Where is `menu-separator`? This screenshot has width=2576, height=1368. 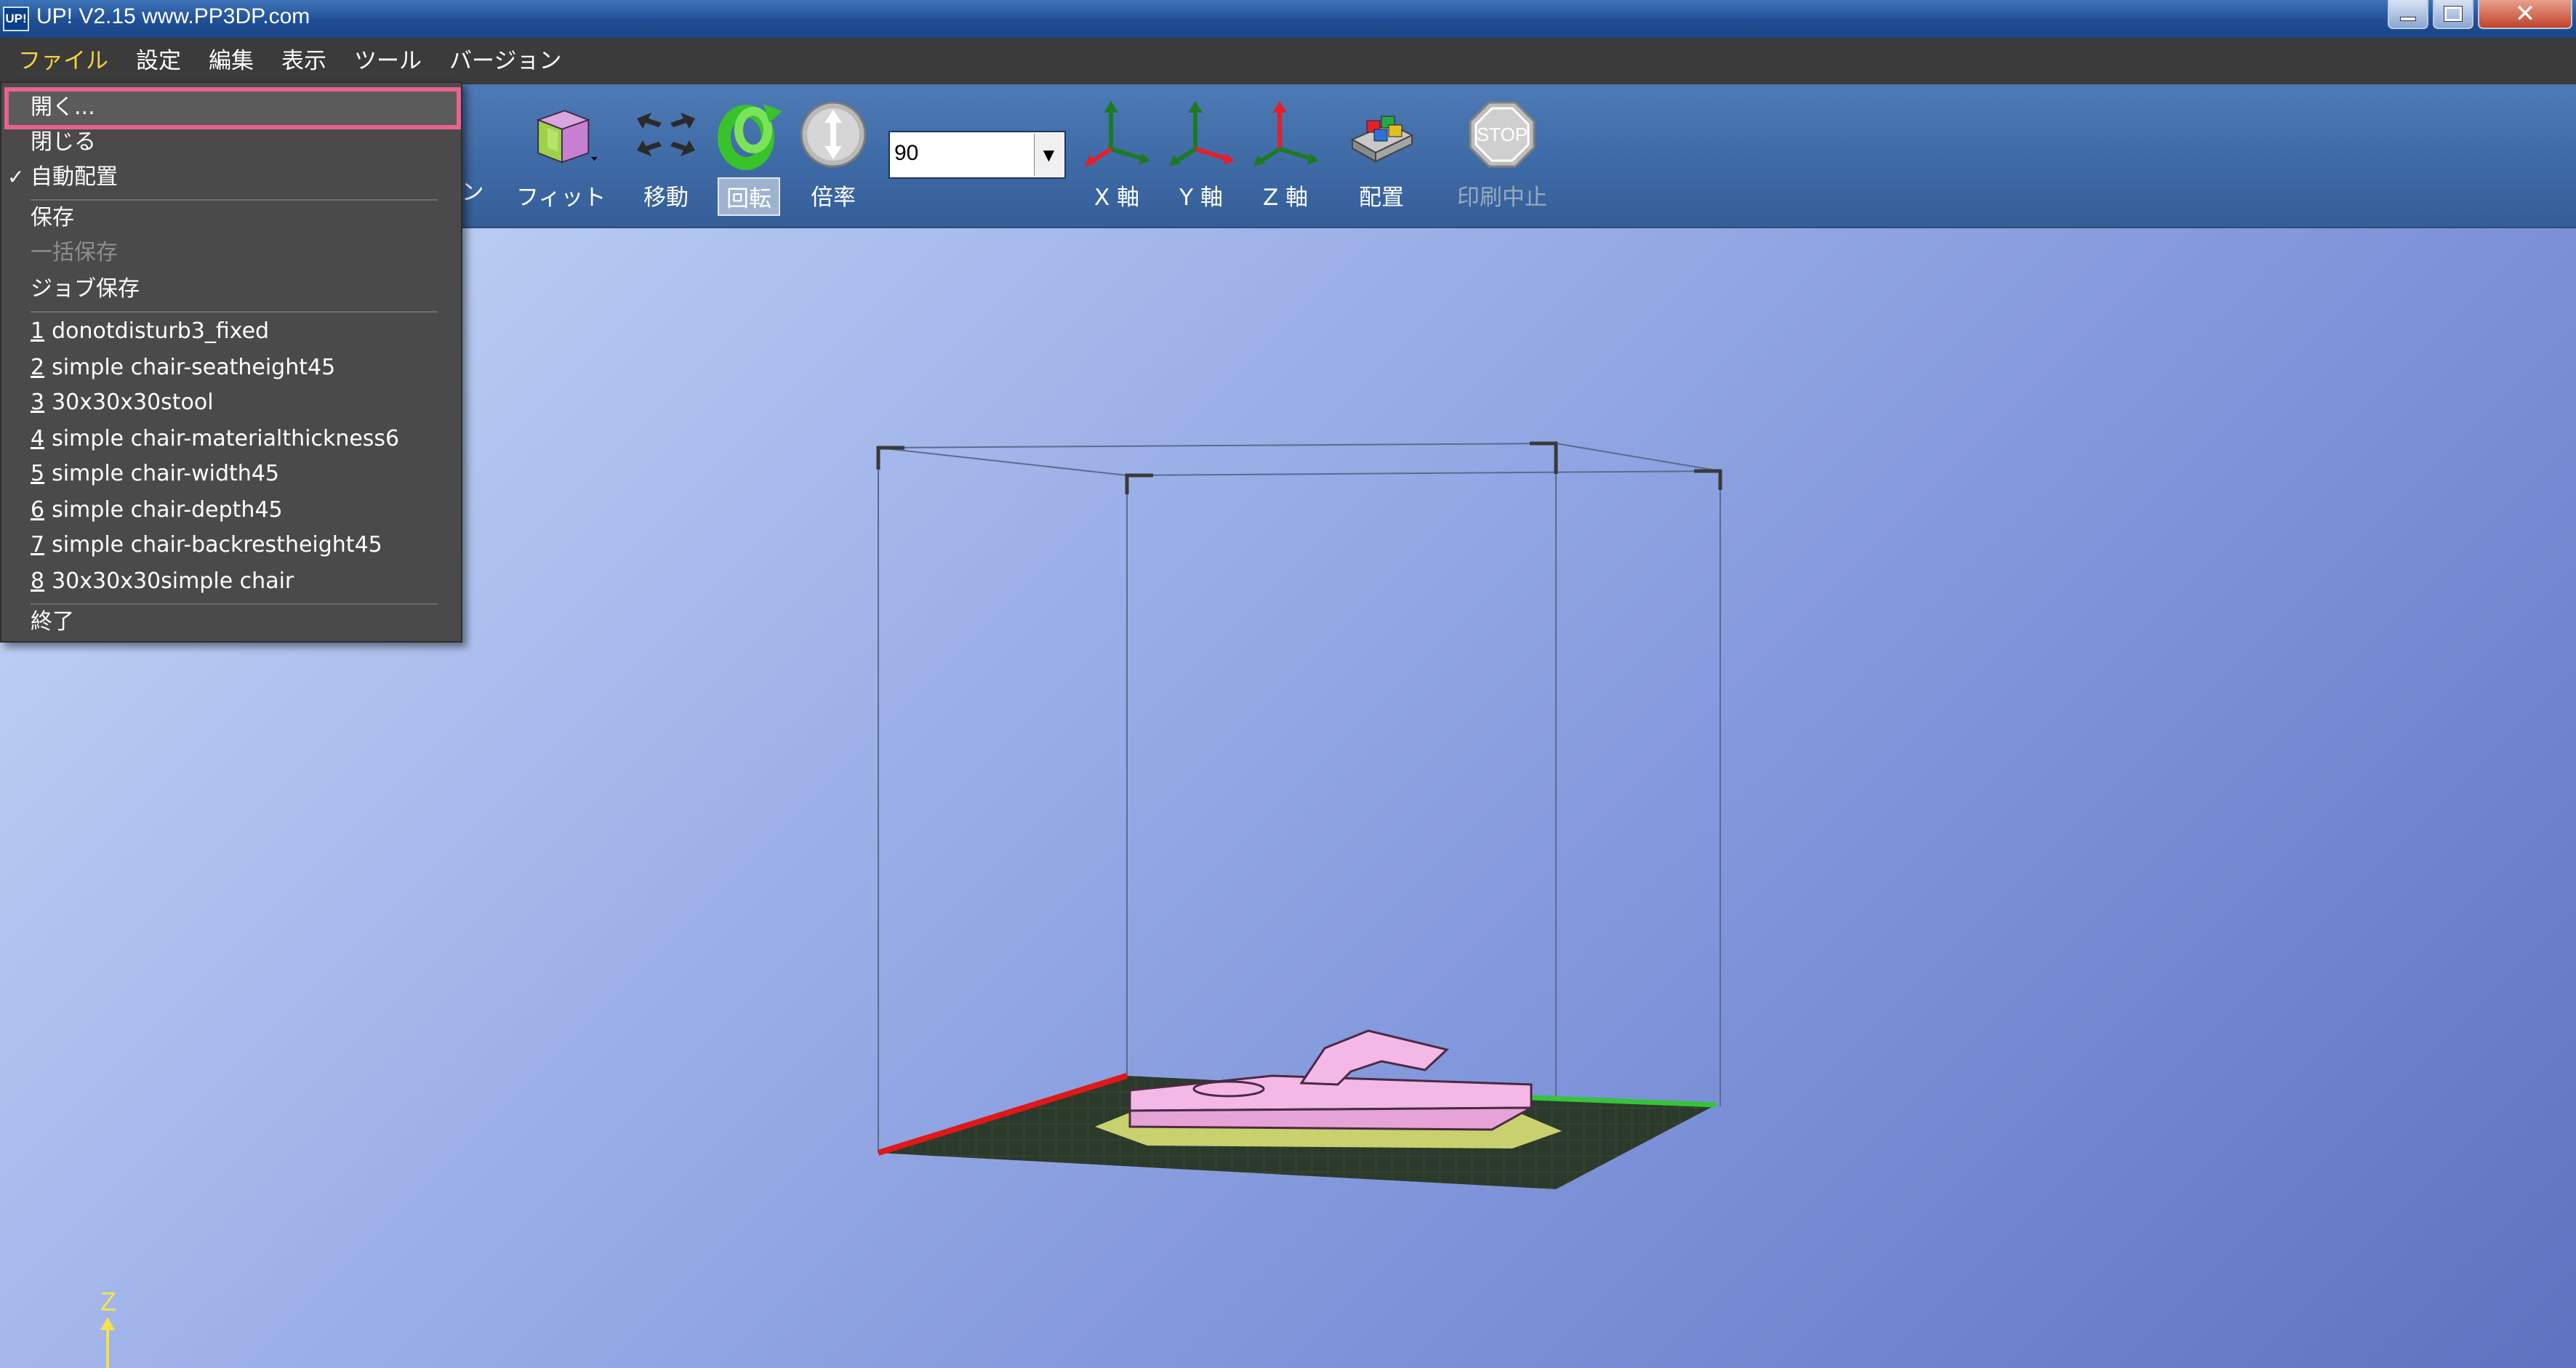
menu-separator is located at coordinates (235, 312).